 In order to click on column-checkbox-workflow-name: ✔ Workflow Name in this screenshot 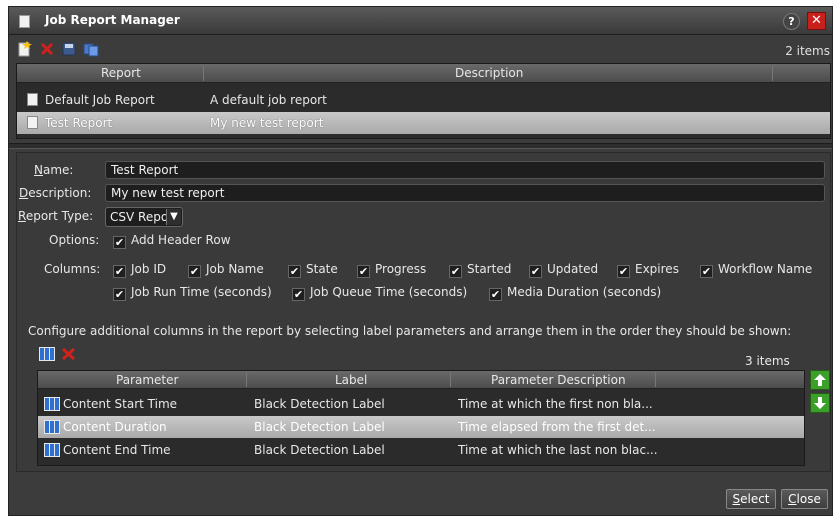, I will do `click(756, 270)`.